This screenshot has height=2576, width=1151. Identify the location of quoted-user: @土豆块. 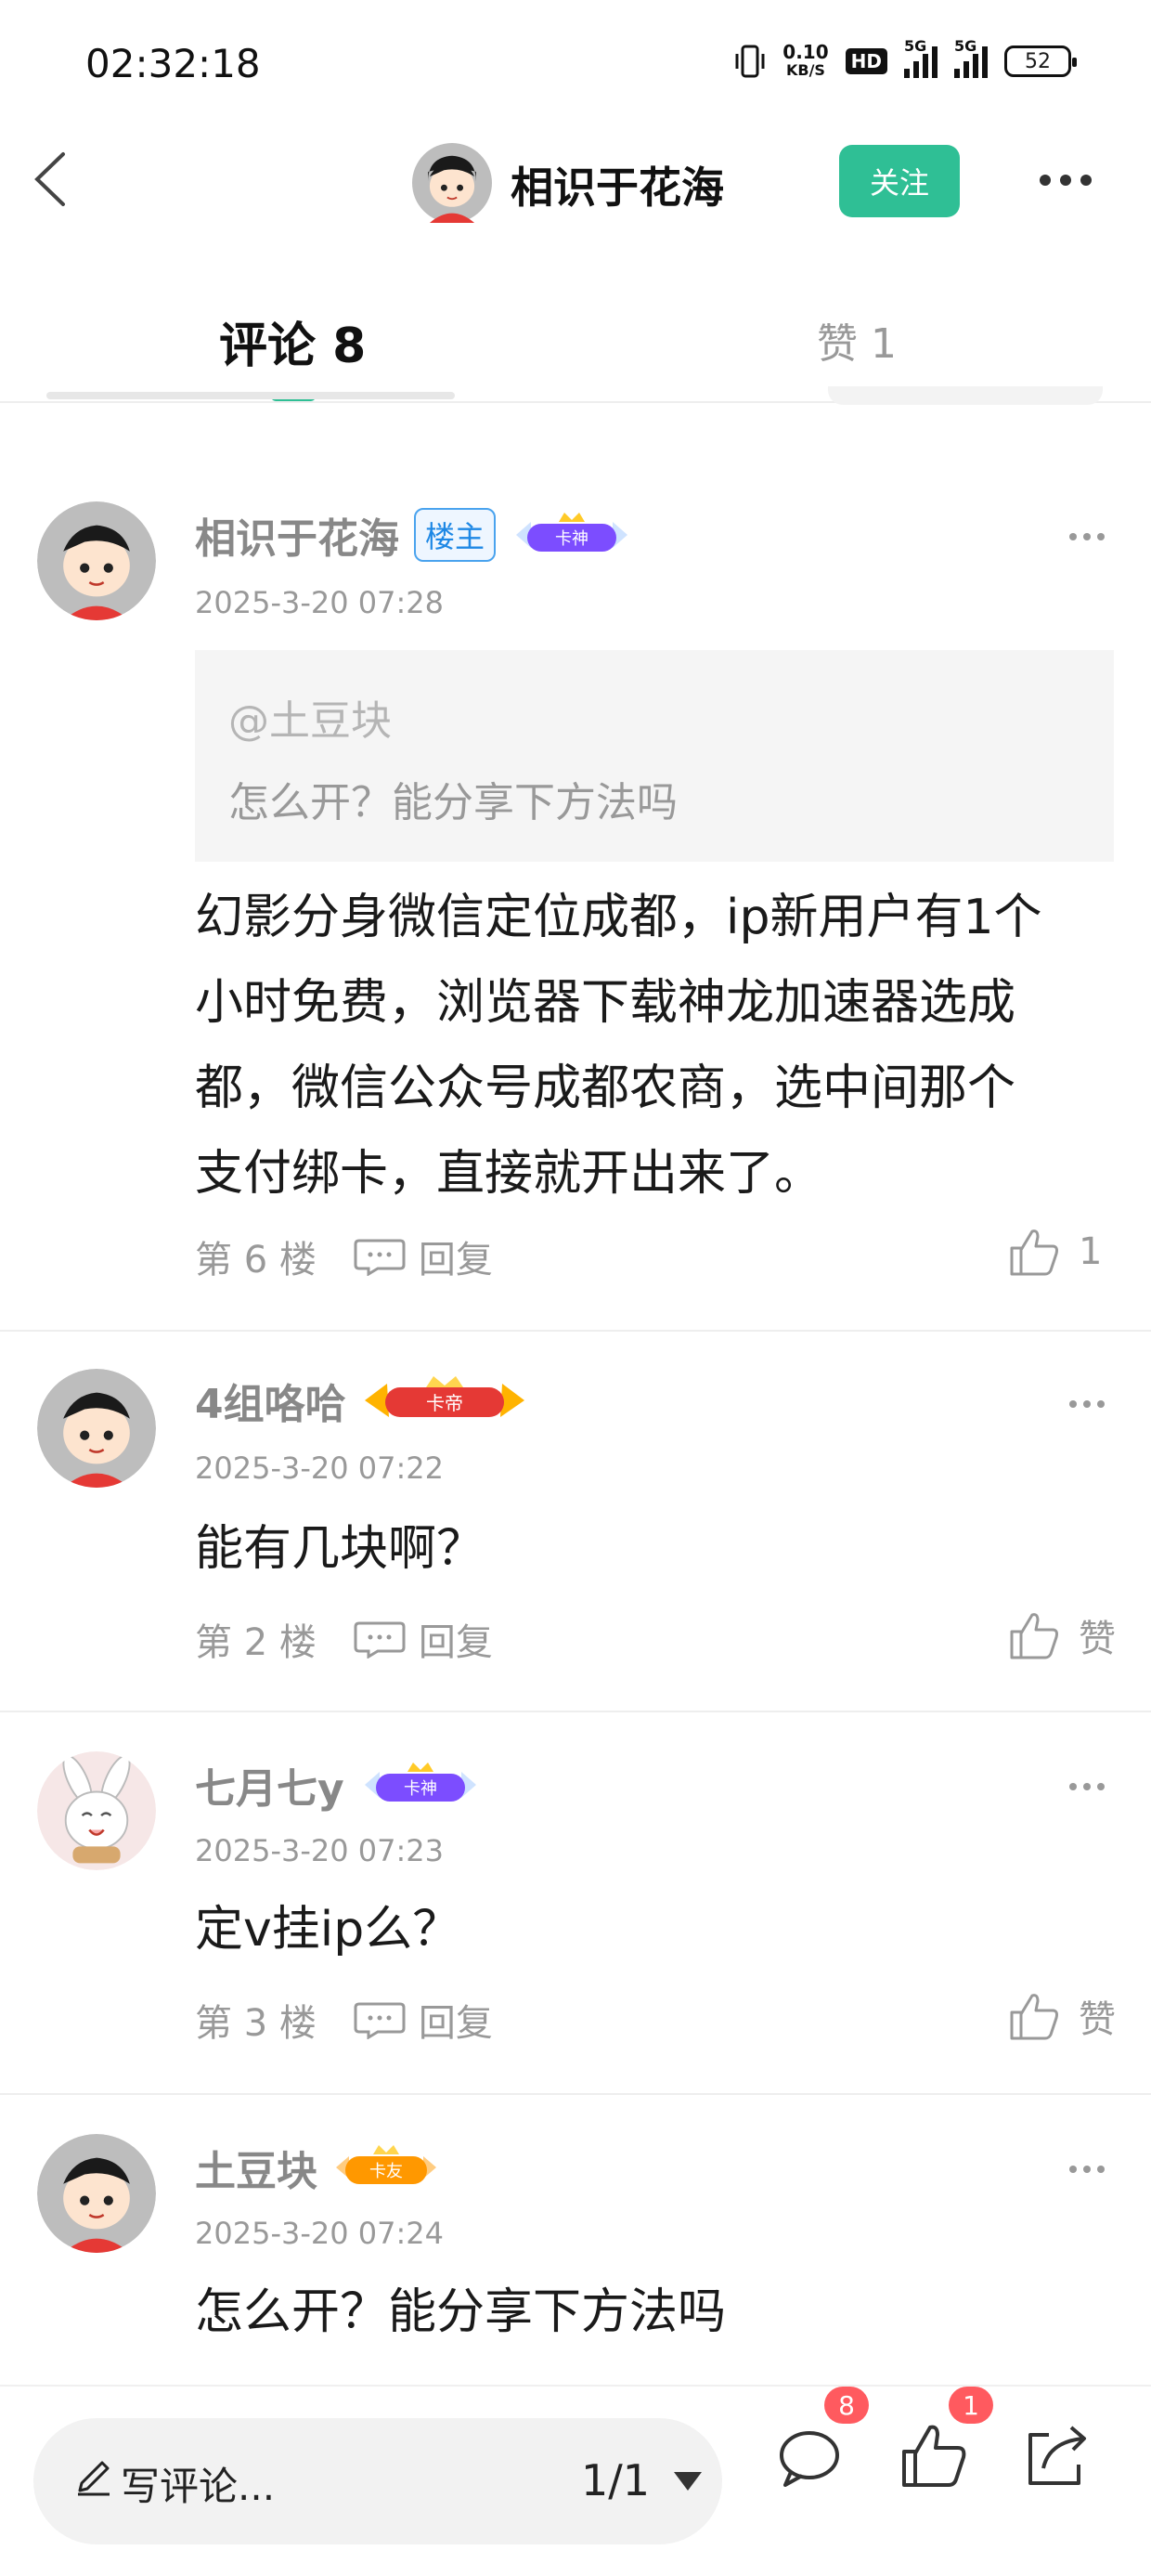
(310, 721).